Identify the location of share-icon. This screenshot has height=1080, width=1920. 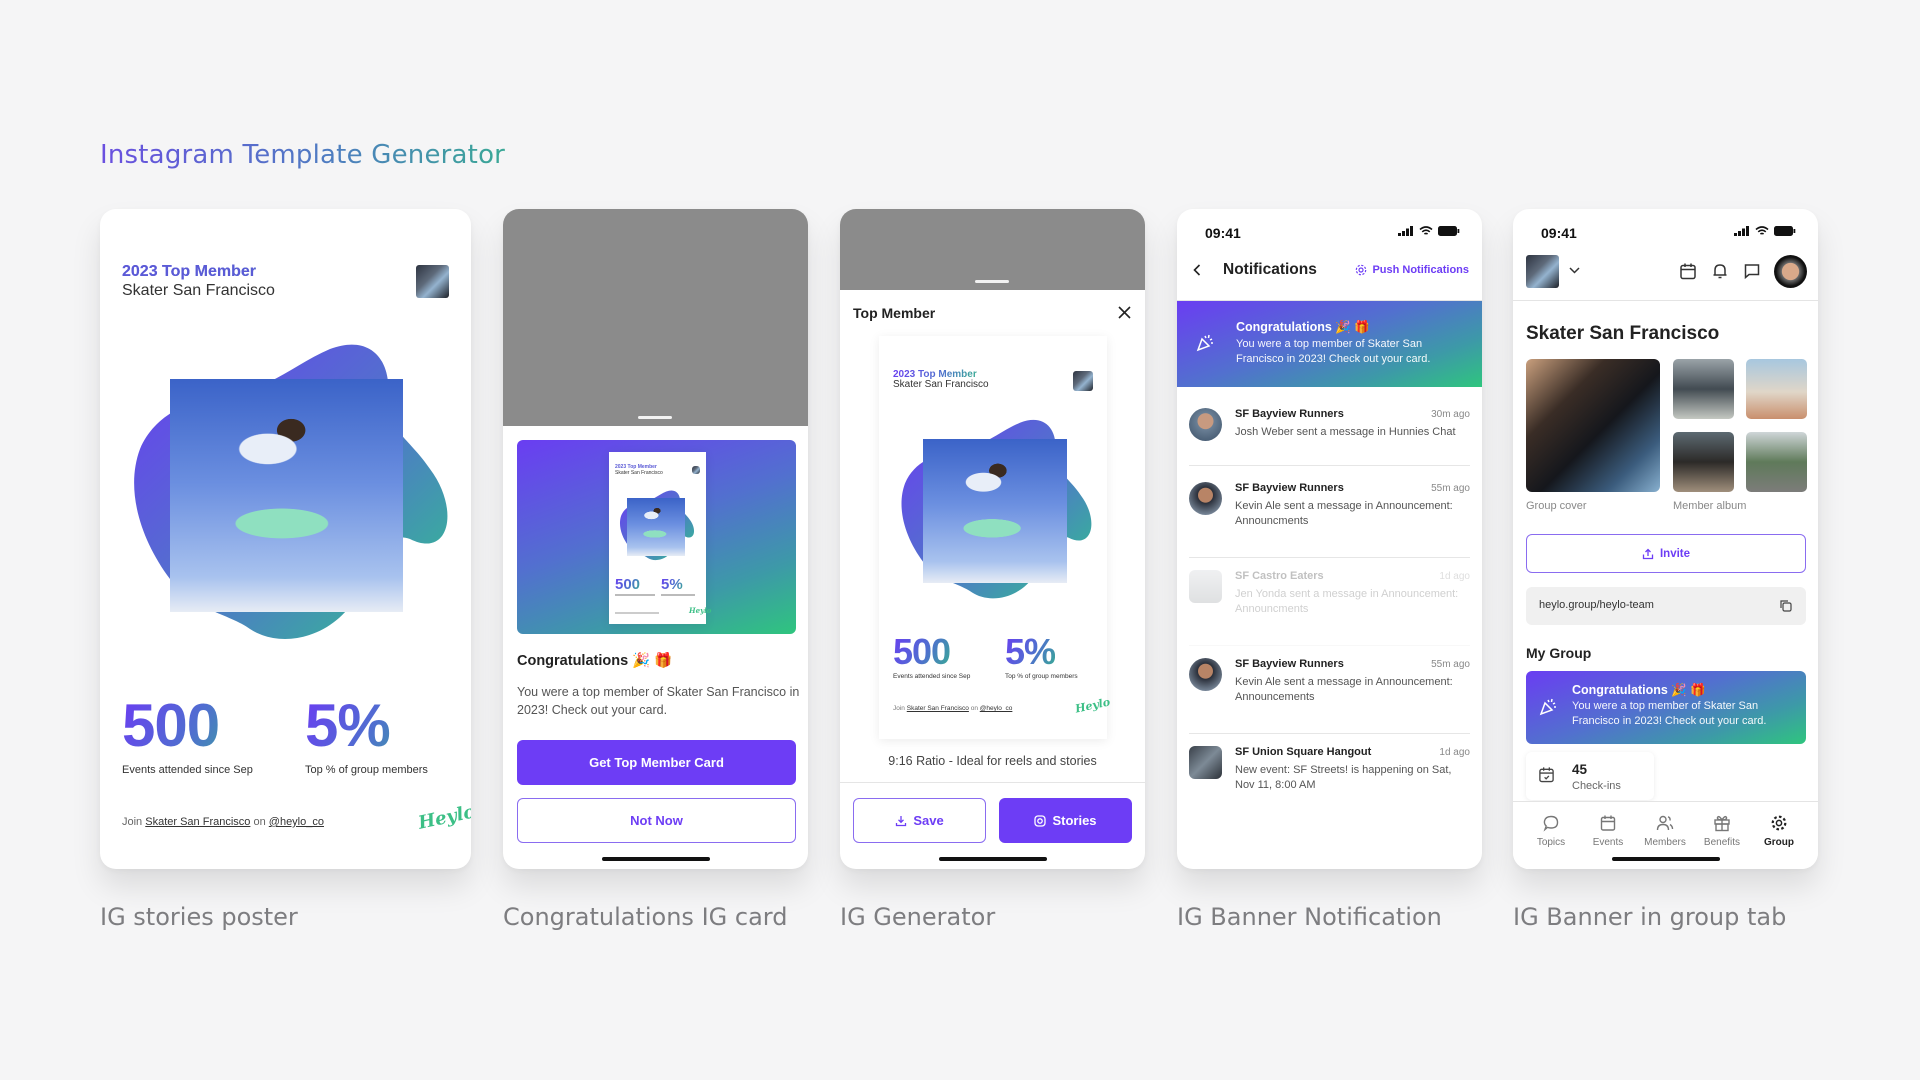
(1648, 553).